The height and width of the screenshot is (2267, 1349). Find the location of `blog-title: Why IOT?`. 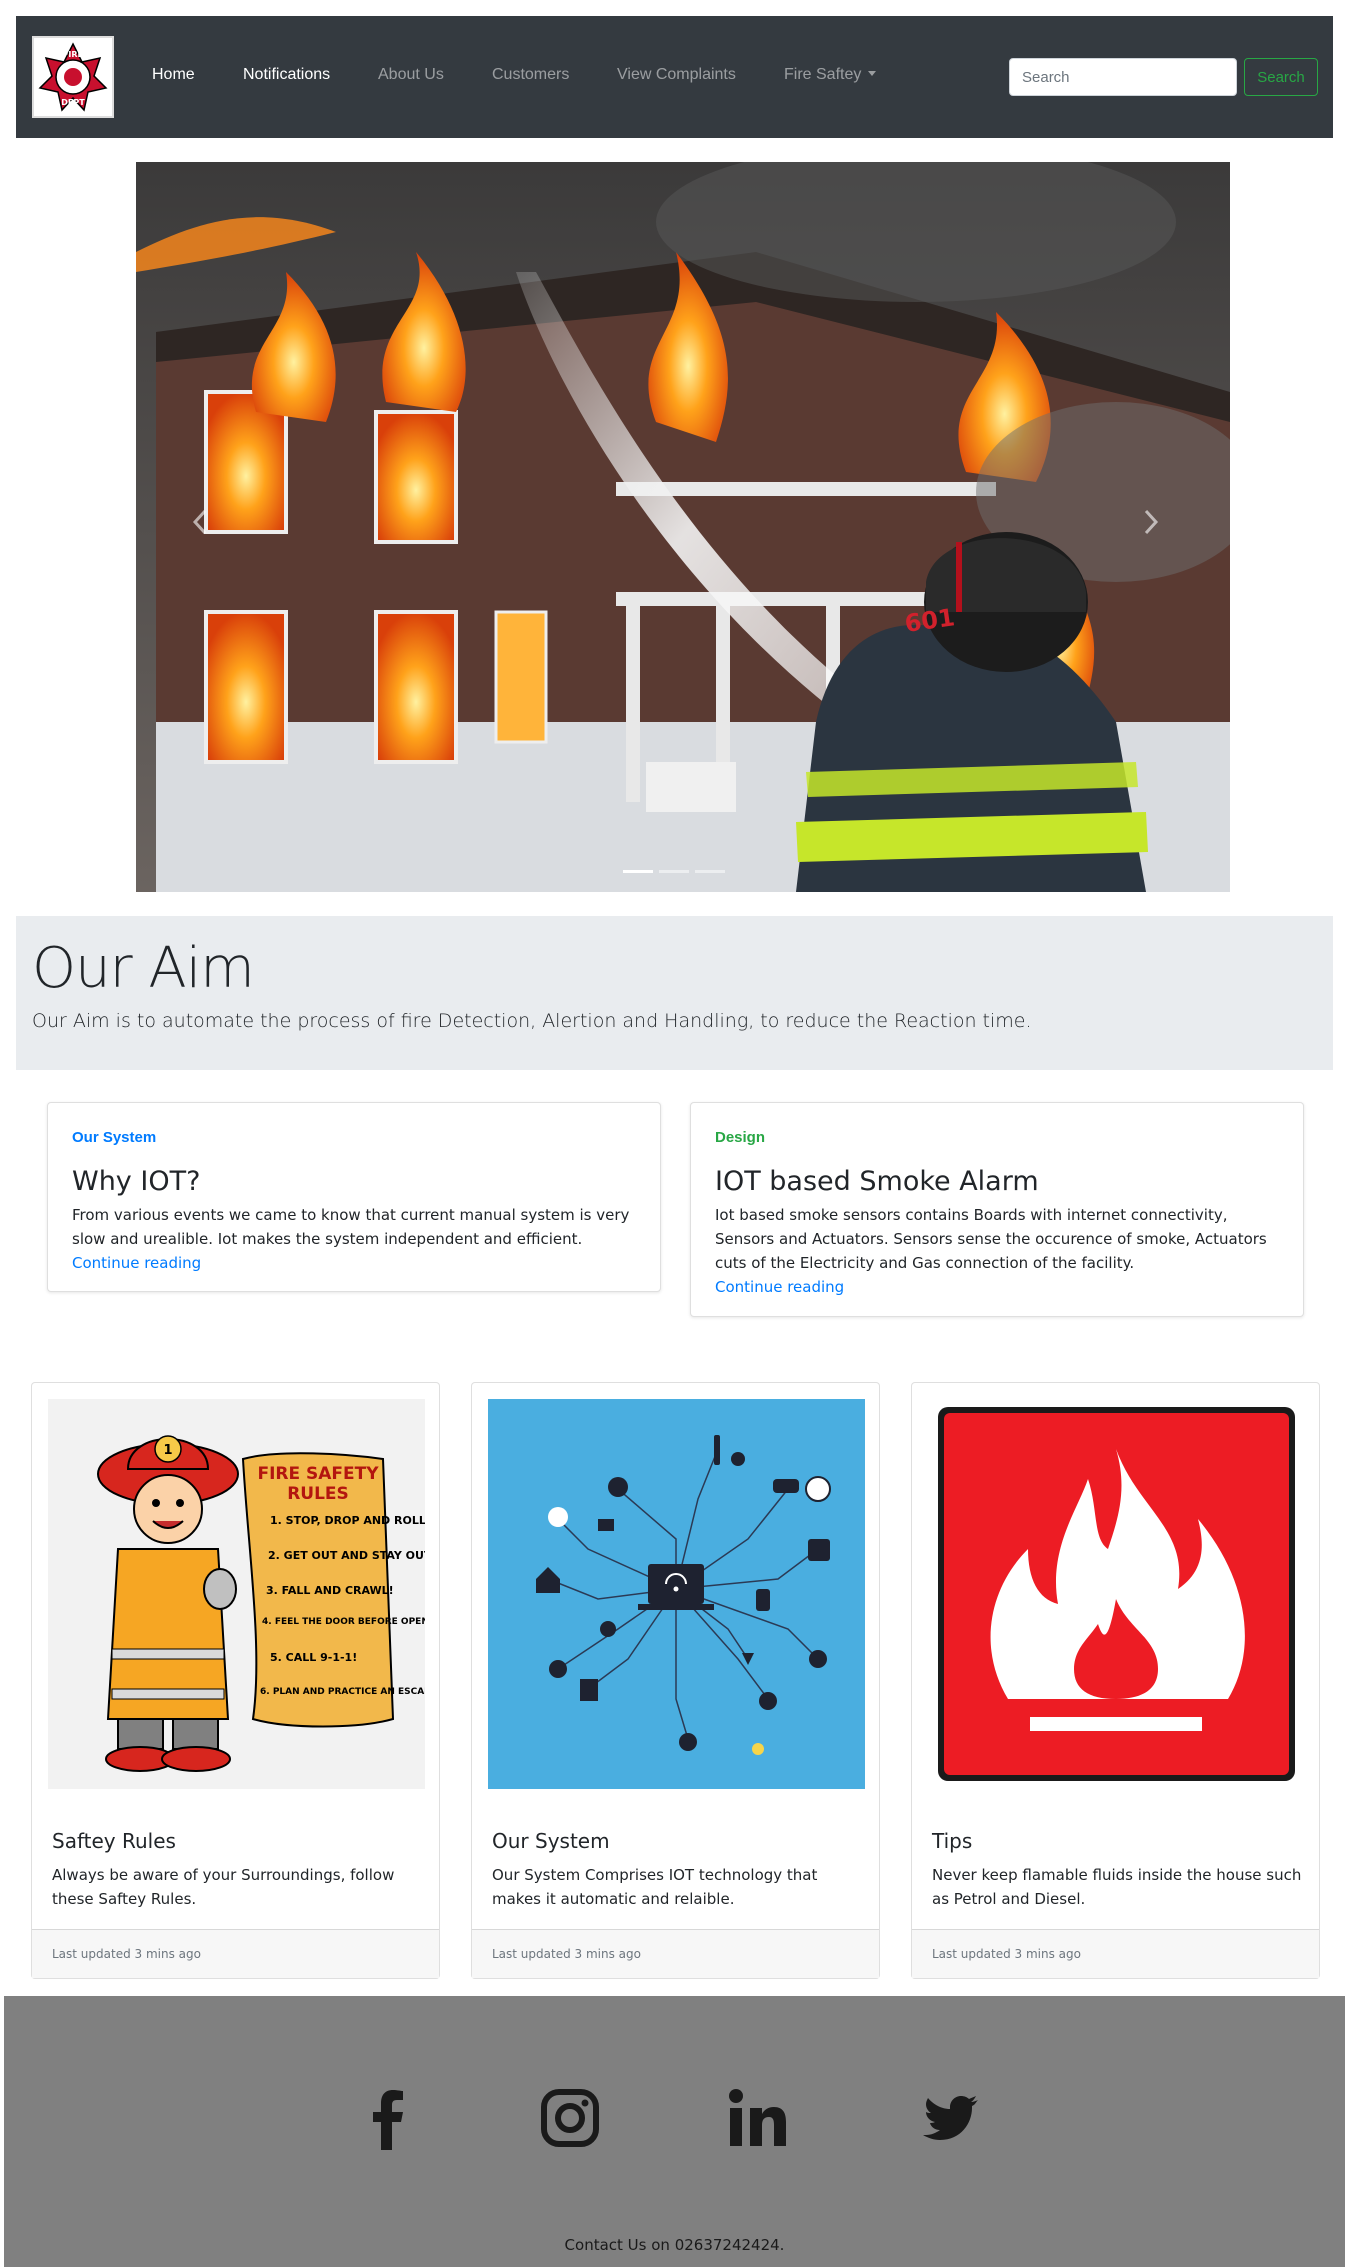

blog-title: Why IOT? is located at coordinates (136, 1181).